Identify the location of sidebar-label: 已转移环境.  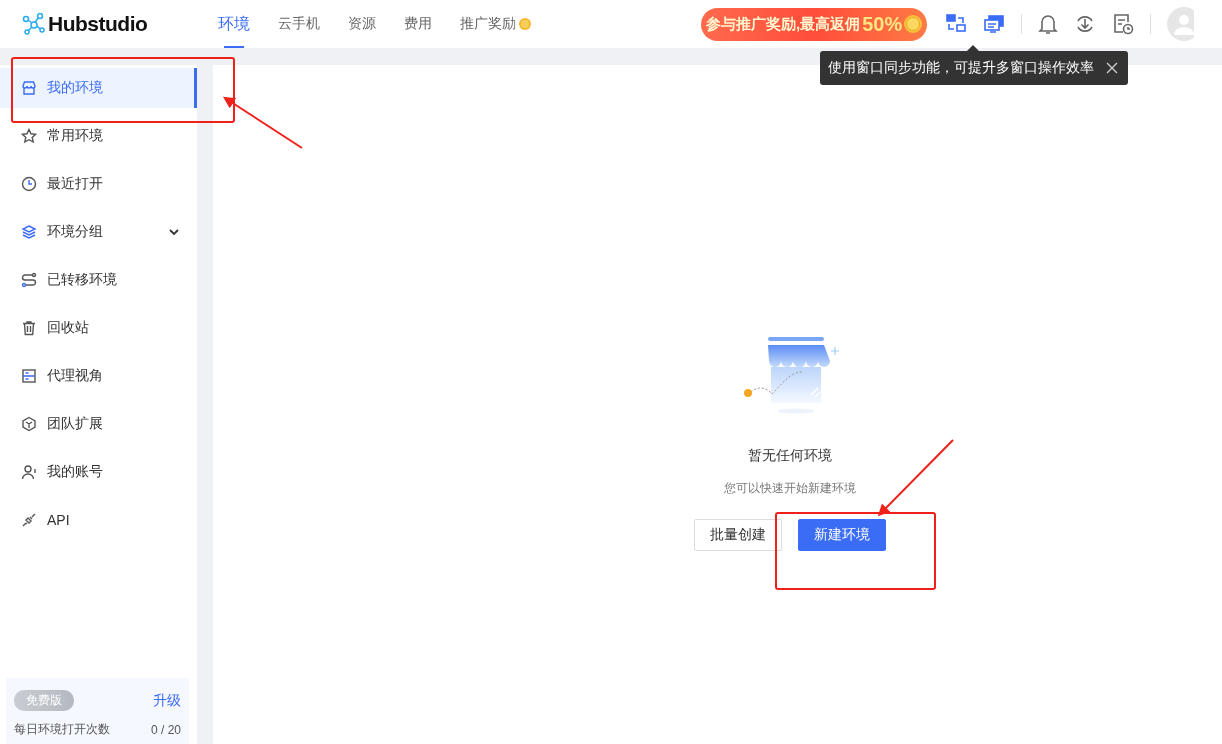
(82, 280).